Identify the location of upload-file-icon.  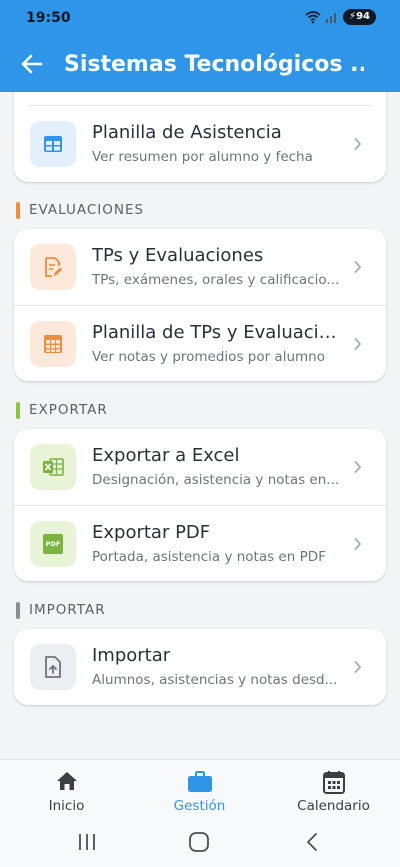
(53, 667).